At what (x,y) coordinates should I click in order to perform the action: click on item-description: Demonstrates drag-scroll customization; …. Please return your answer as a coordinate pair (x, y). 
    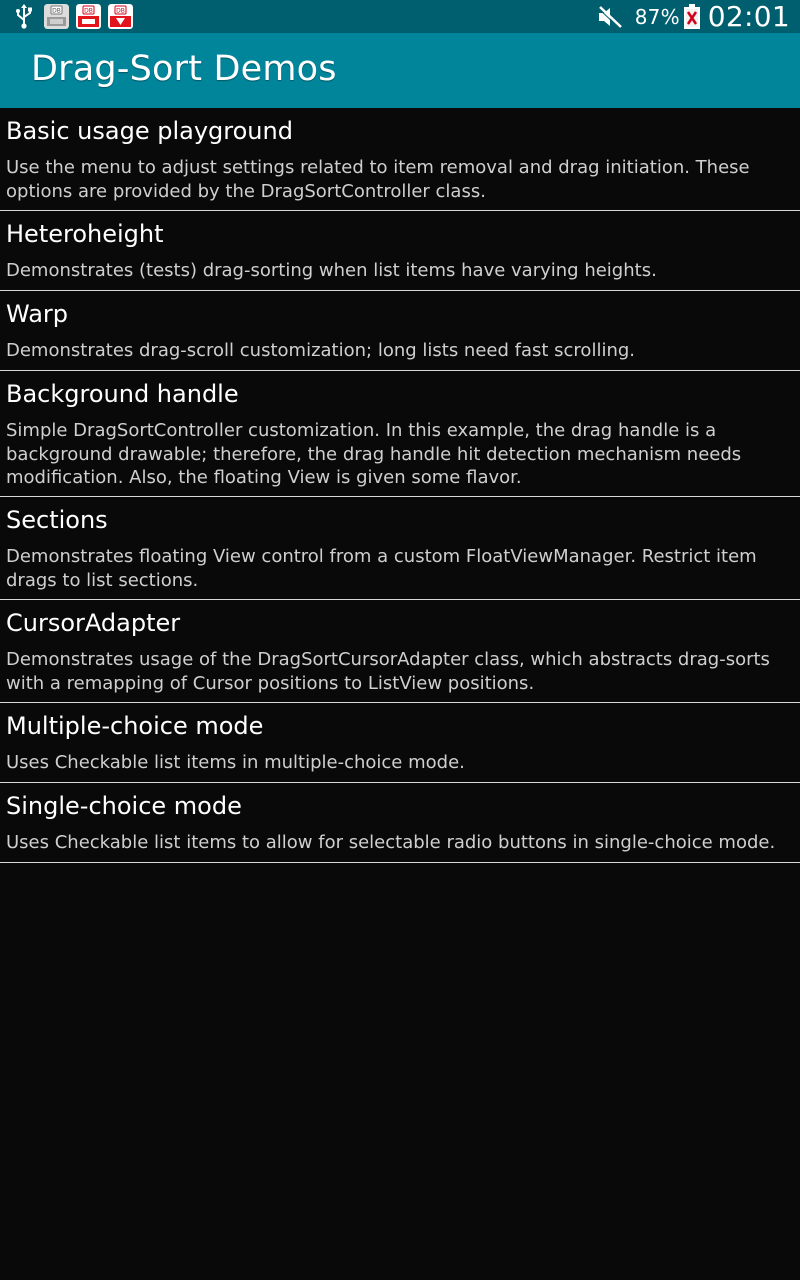
    Looking at the image, I should click on (320, 350).